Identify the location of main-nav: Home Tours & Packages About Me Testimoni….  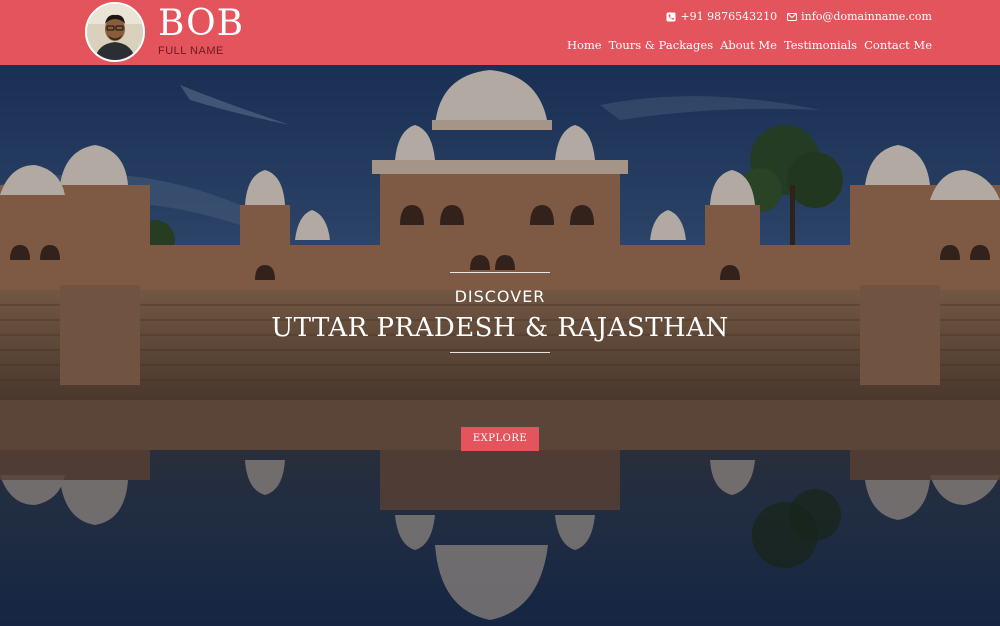
(749, 45).